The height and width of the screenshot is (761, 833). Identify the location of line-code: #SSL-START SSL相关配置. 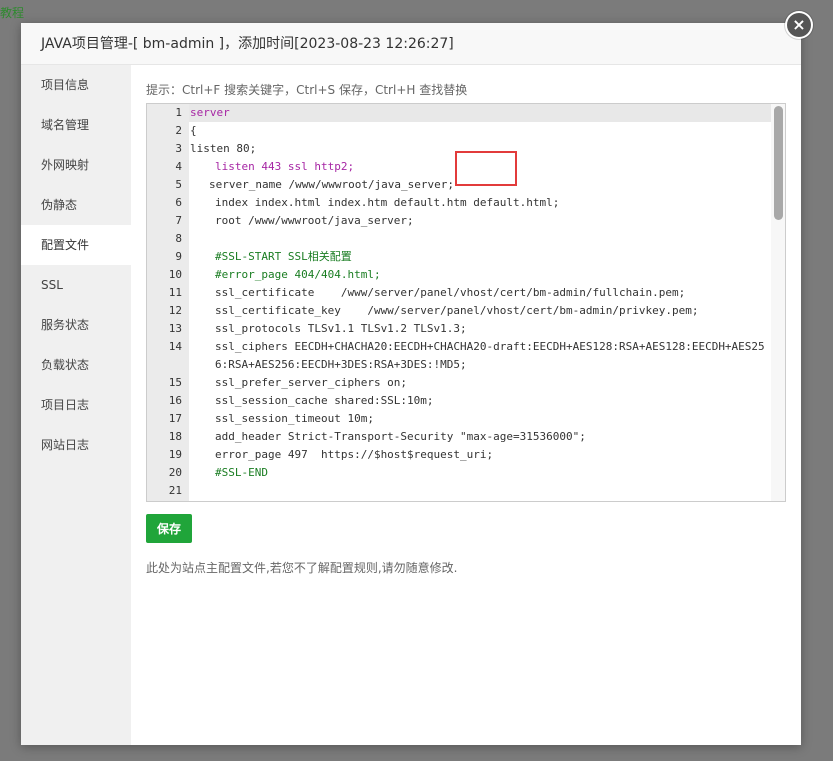
(283, 256).